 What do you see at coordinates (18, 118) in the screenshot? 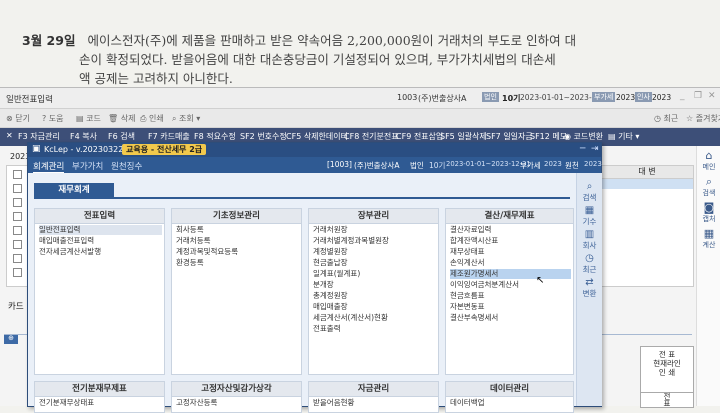
I see `close-tool-button: ⊗ 닫기` at bounding box center [18, 118].